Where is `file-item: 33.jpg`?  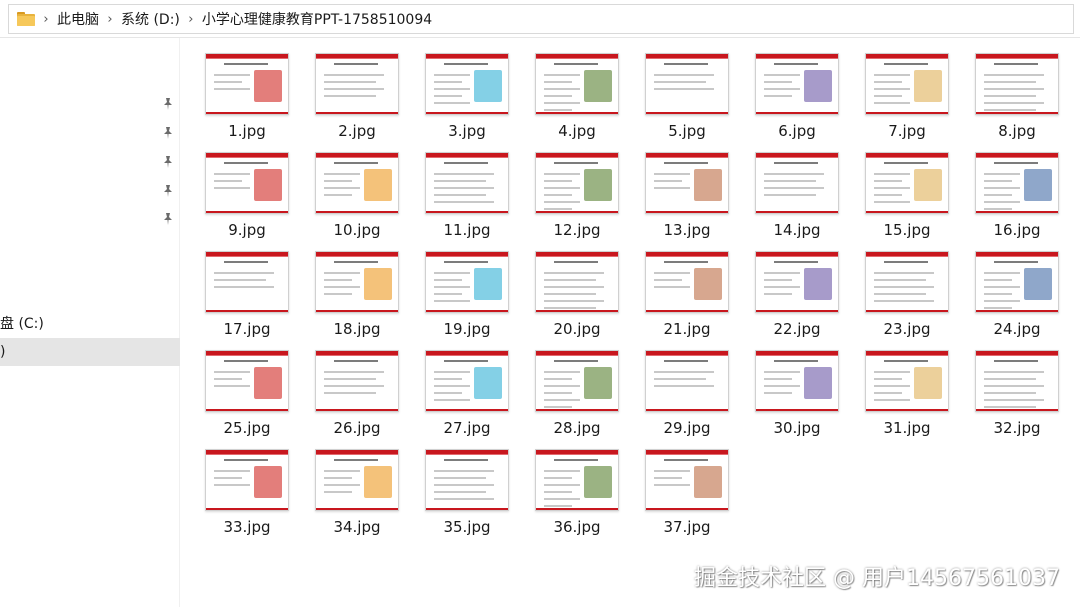 file-item: 33.jpg is located at coordinates (250, 490).